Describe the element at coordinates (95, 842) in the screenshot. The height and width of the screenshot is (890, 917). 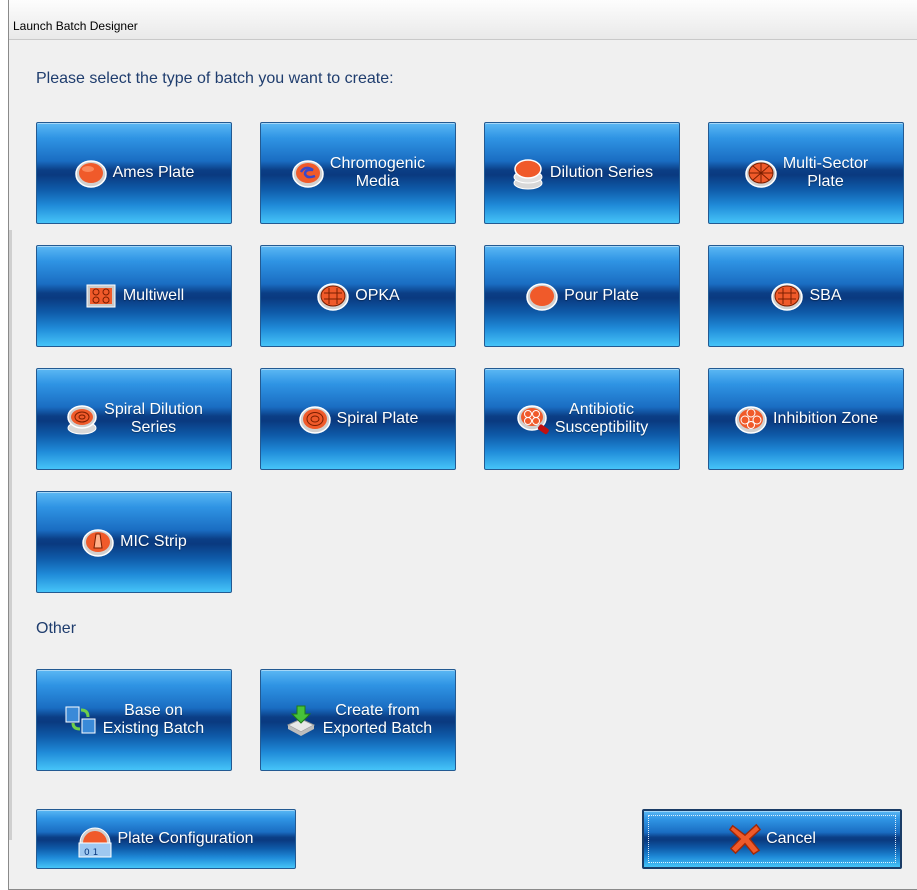
I see `plate-configuration-icon: 0 1` at that location.